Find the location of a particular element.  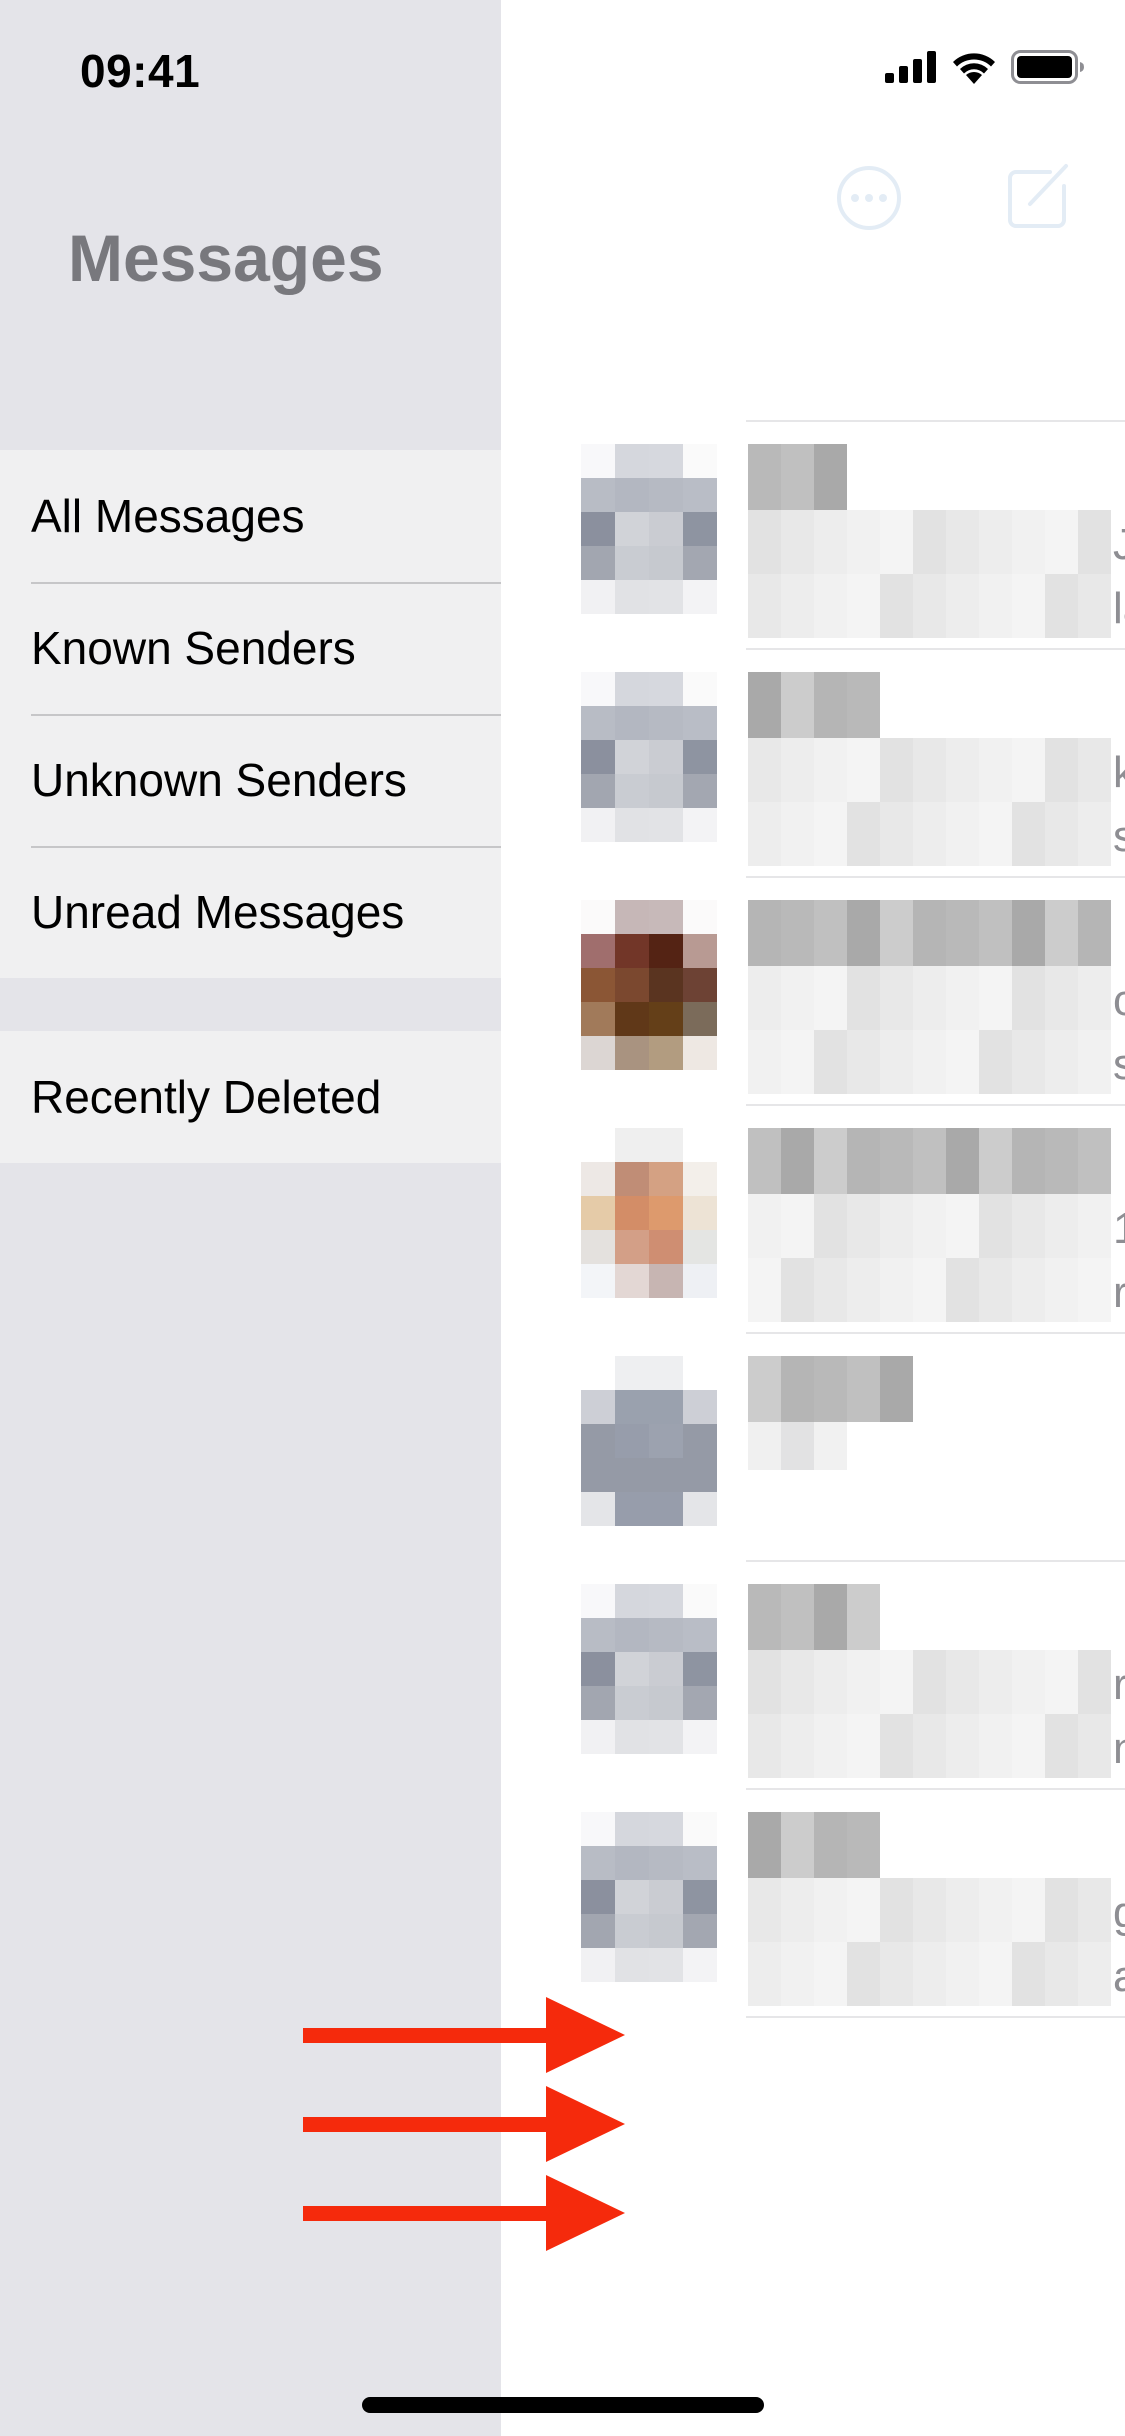

ellipsis-circle-icon is located at coordinates (869, 198).